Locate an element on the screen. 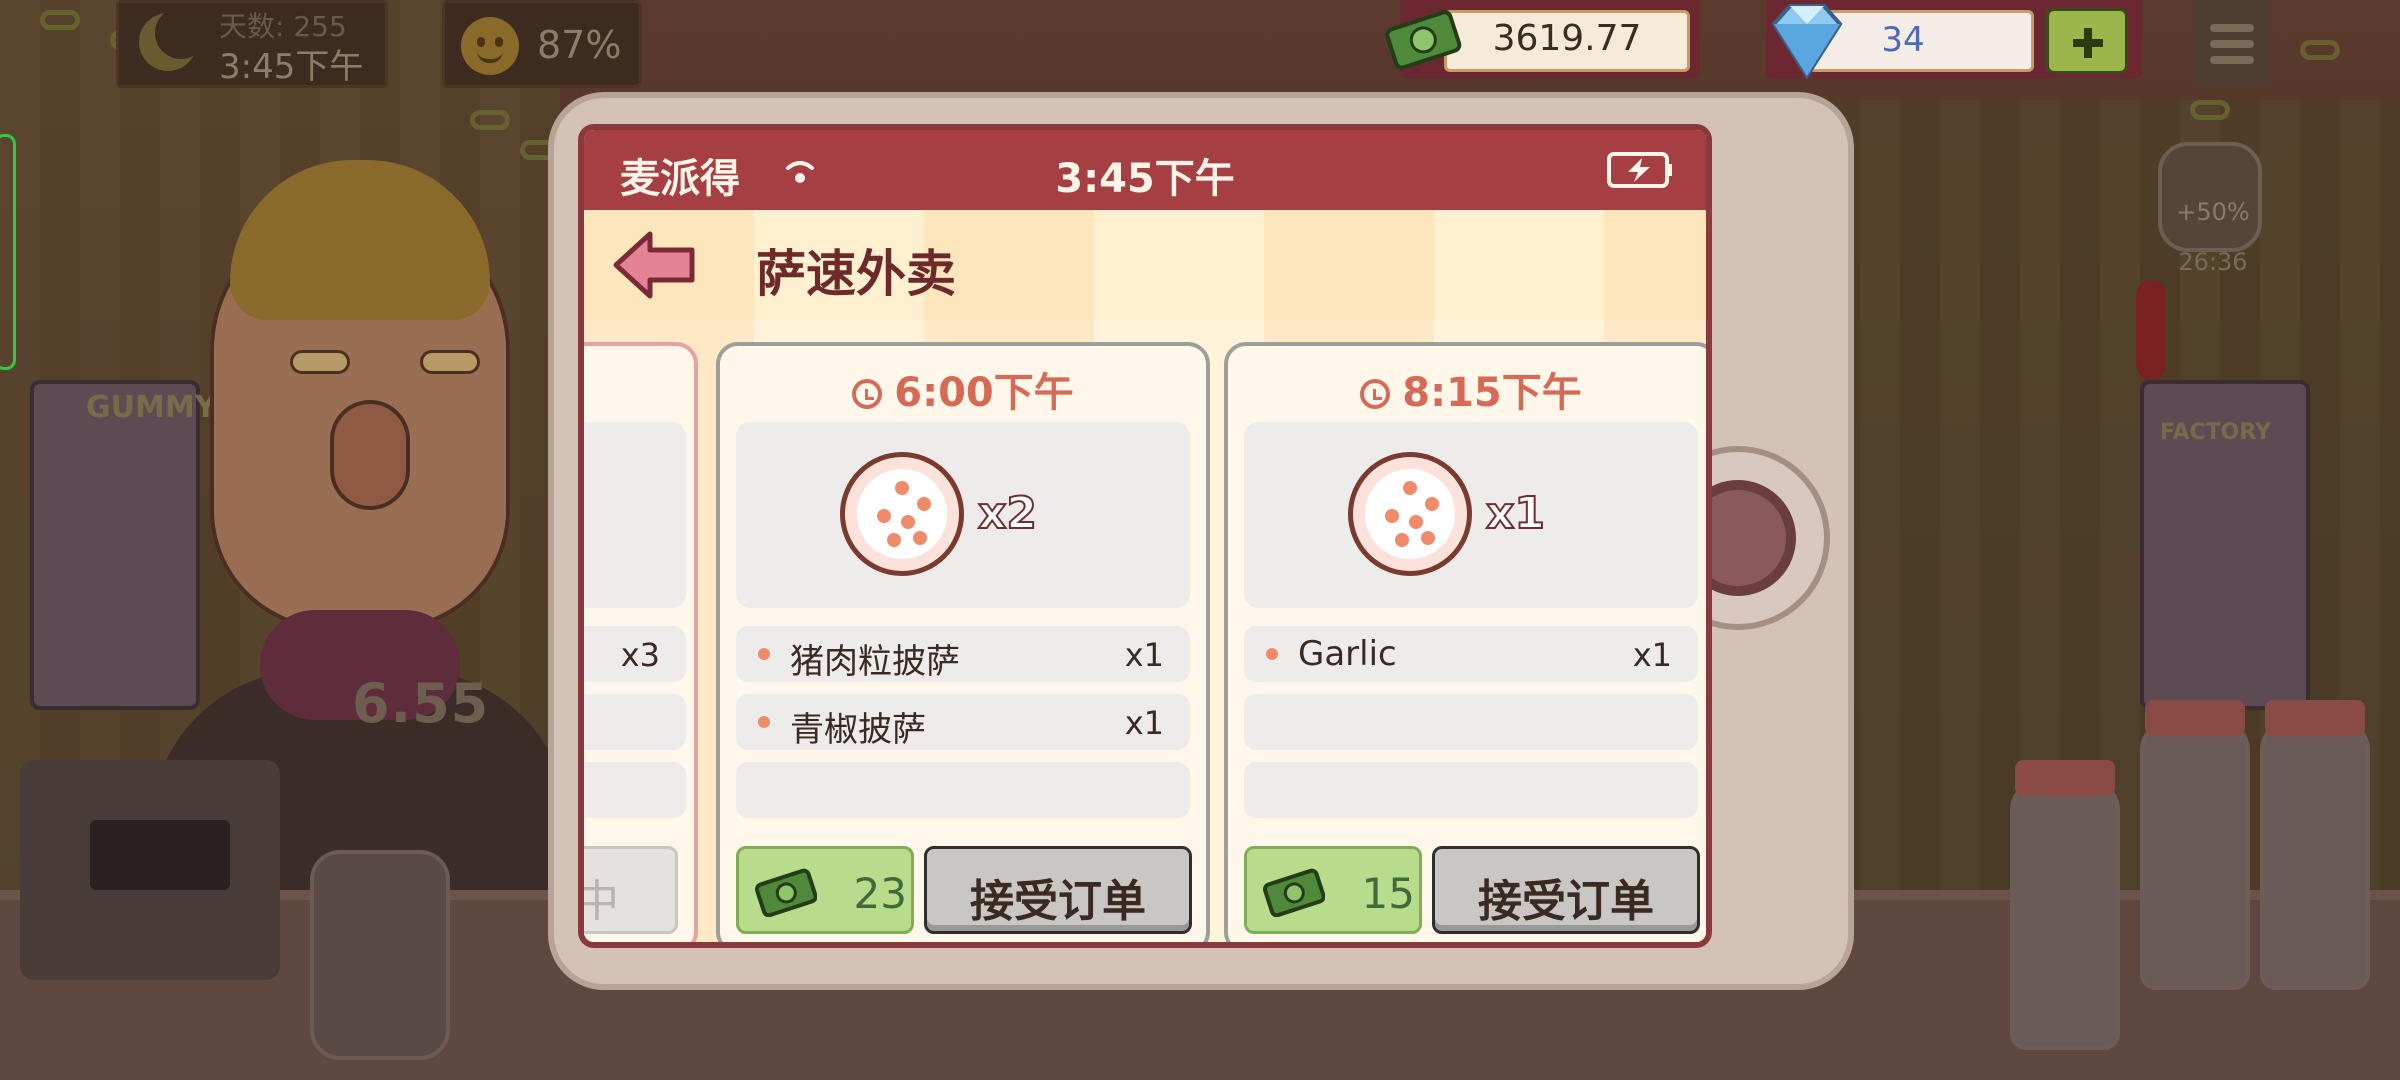 This screenshot has height=1080, width=2400. order-time: 6:00下午 is located at coordinates (963, 389).